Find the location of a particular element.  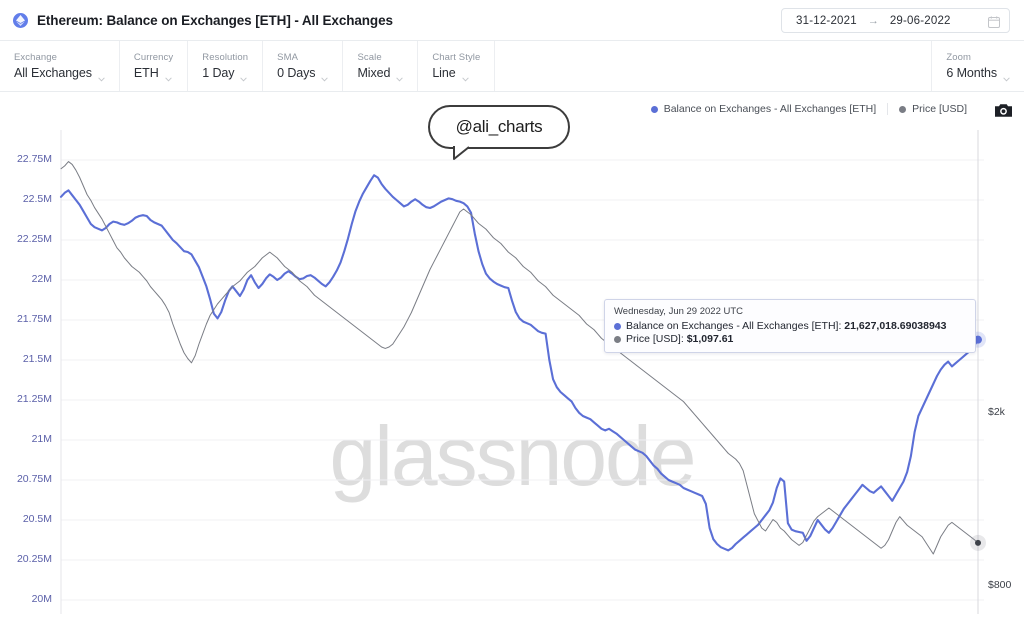

toolbar-dropdown-currency: Currency ETH is located at coordinates (154, 66).